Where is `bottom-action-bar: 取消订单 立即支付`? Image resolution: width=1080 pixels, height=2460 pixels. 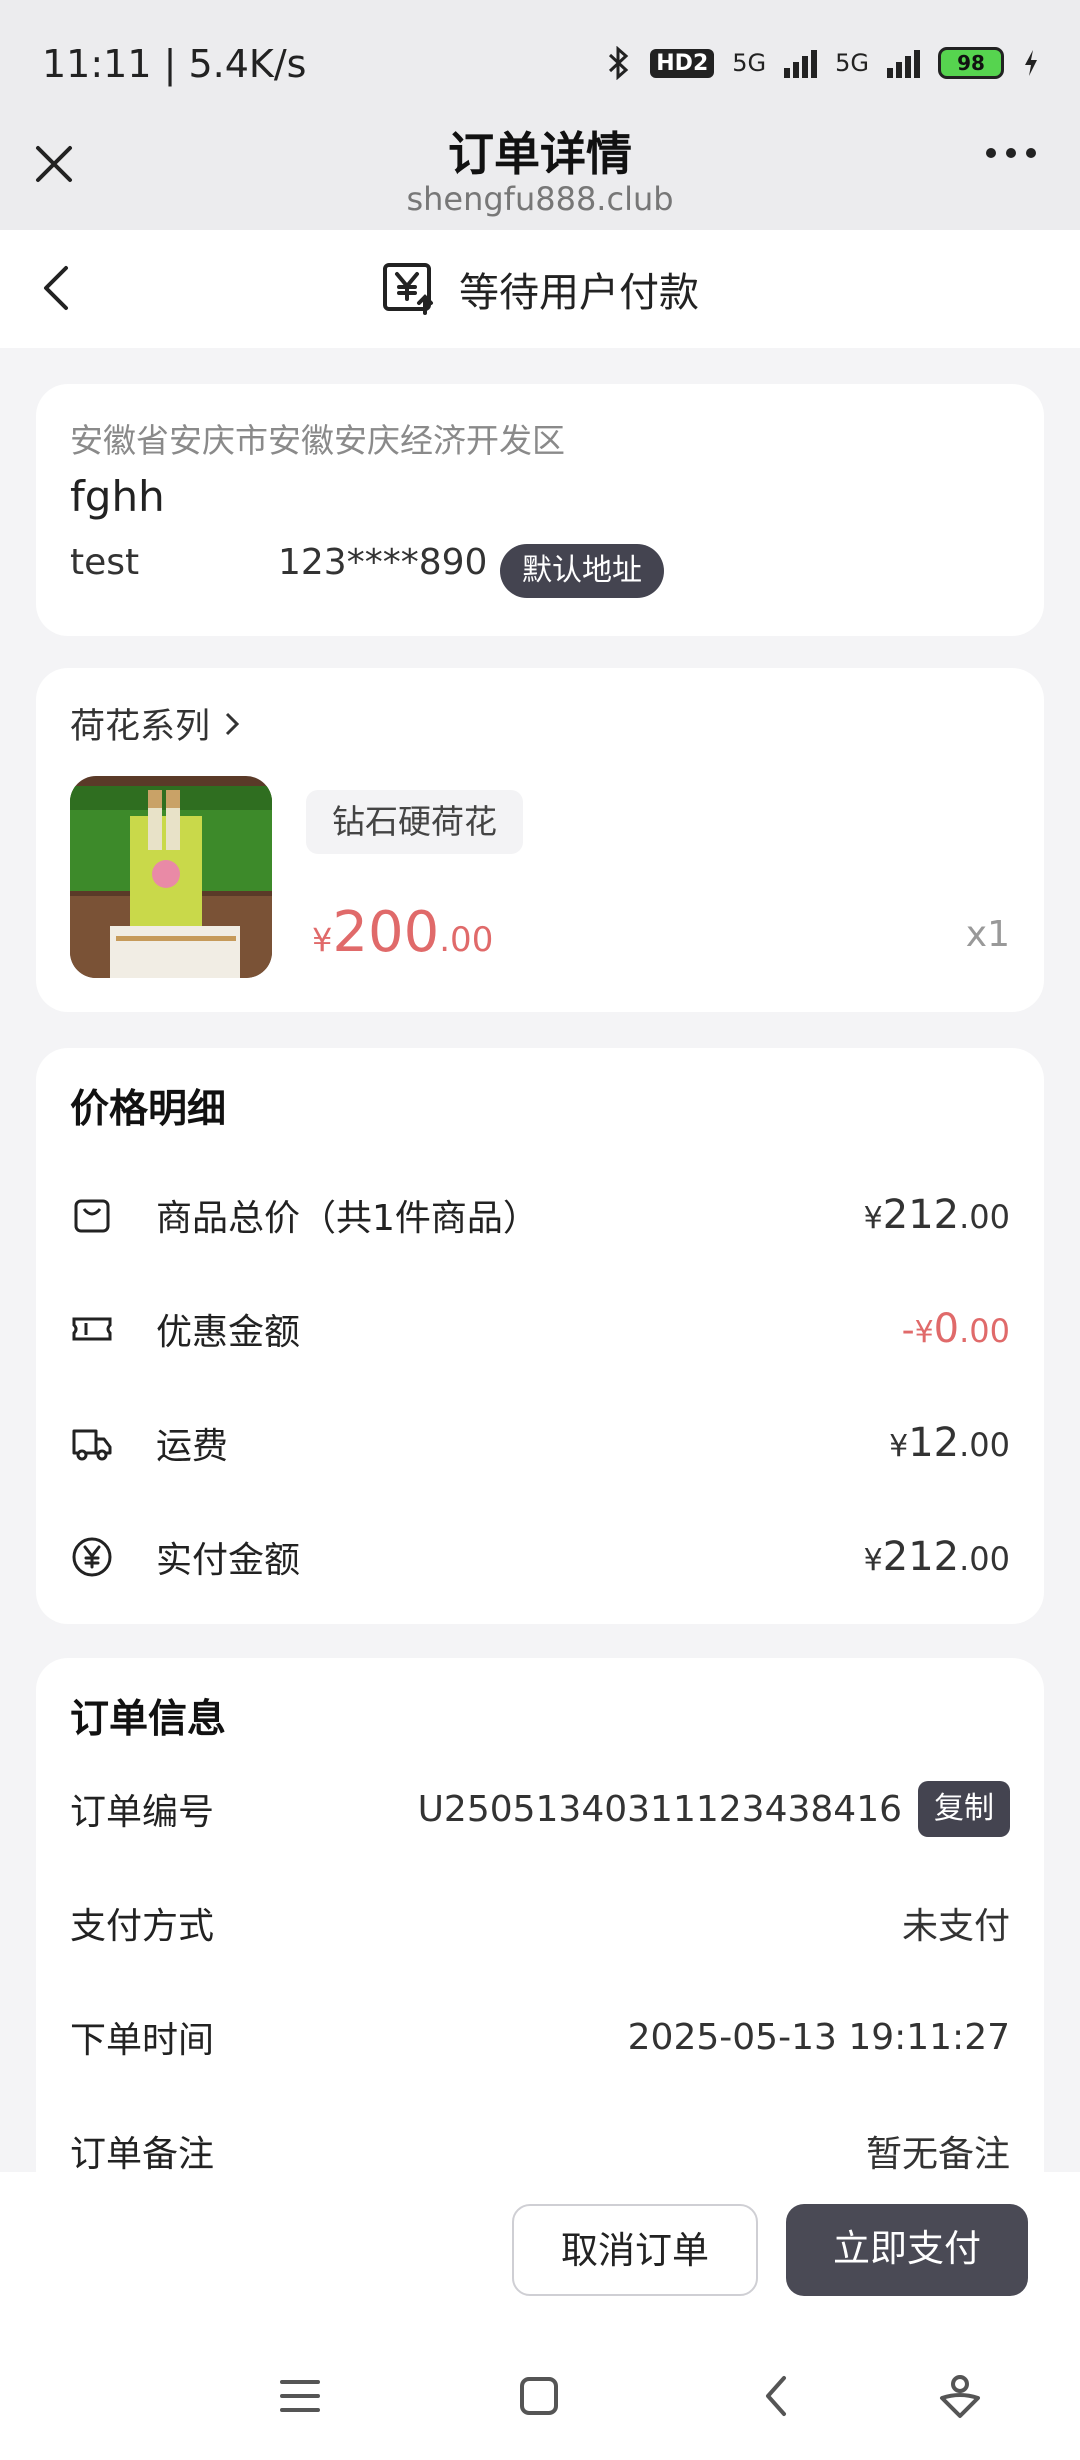
bottom-action-bar: 取消订单 立即支付 is located at coordinates (540, 2252).